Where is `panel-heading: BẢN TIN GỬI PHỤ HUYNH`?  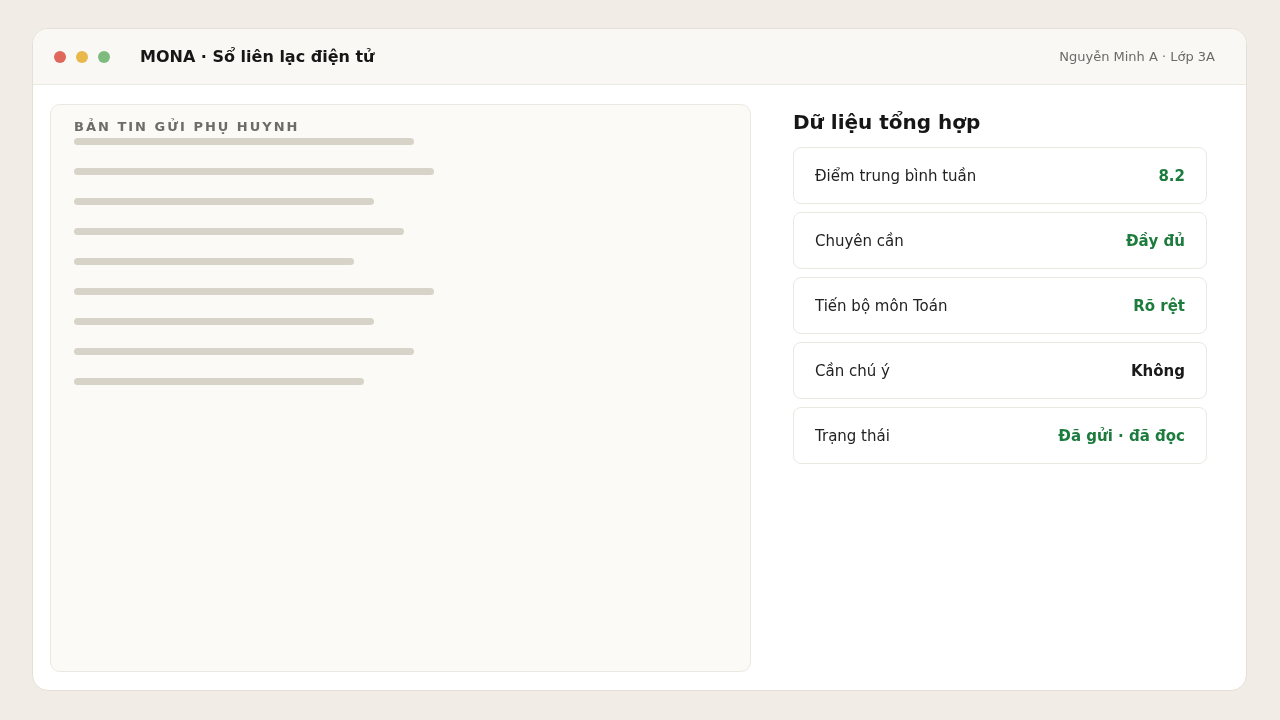 panel-heading: BẢN TIN GỬI PHỤ HUYNH is located at coordinates (187, 126).